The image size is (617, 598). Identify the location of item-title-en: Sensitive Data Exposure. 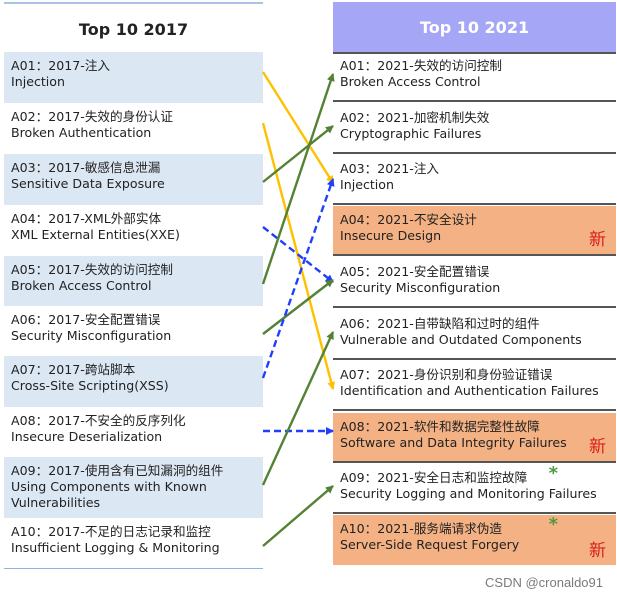
(88, 183).